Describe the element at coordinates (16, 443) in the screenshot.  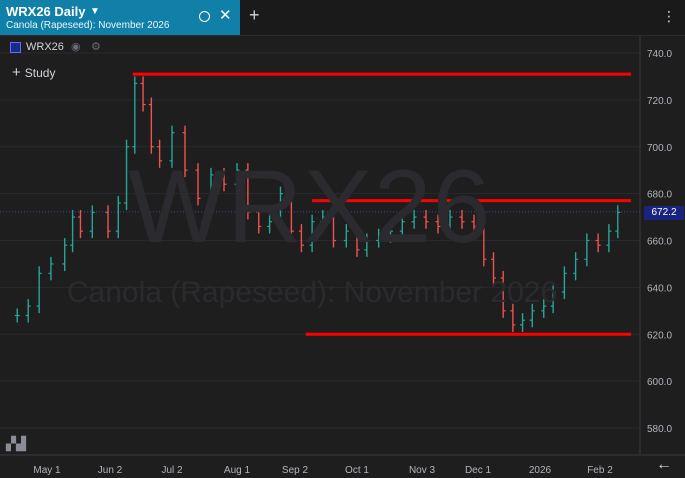
I see `logo-icon: ▞▟` at that location.